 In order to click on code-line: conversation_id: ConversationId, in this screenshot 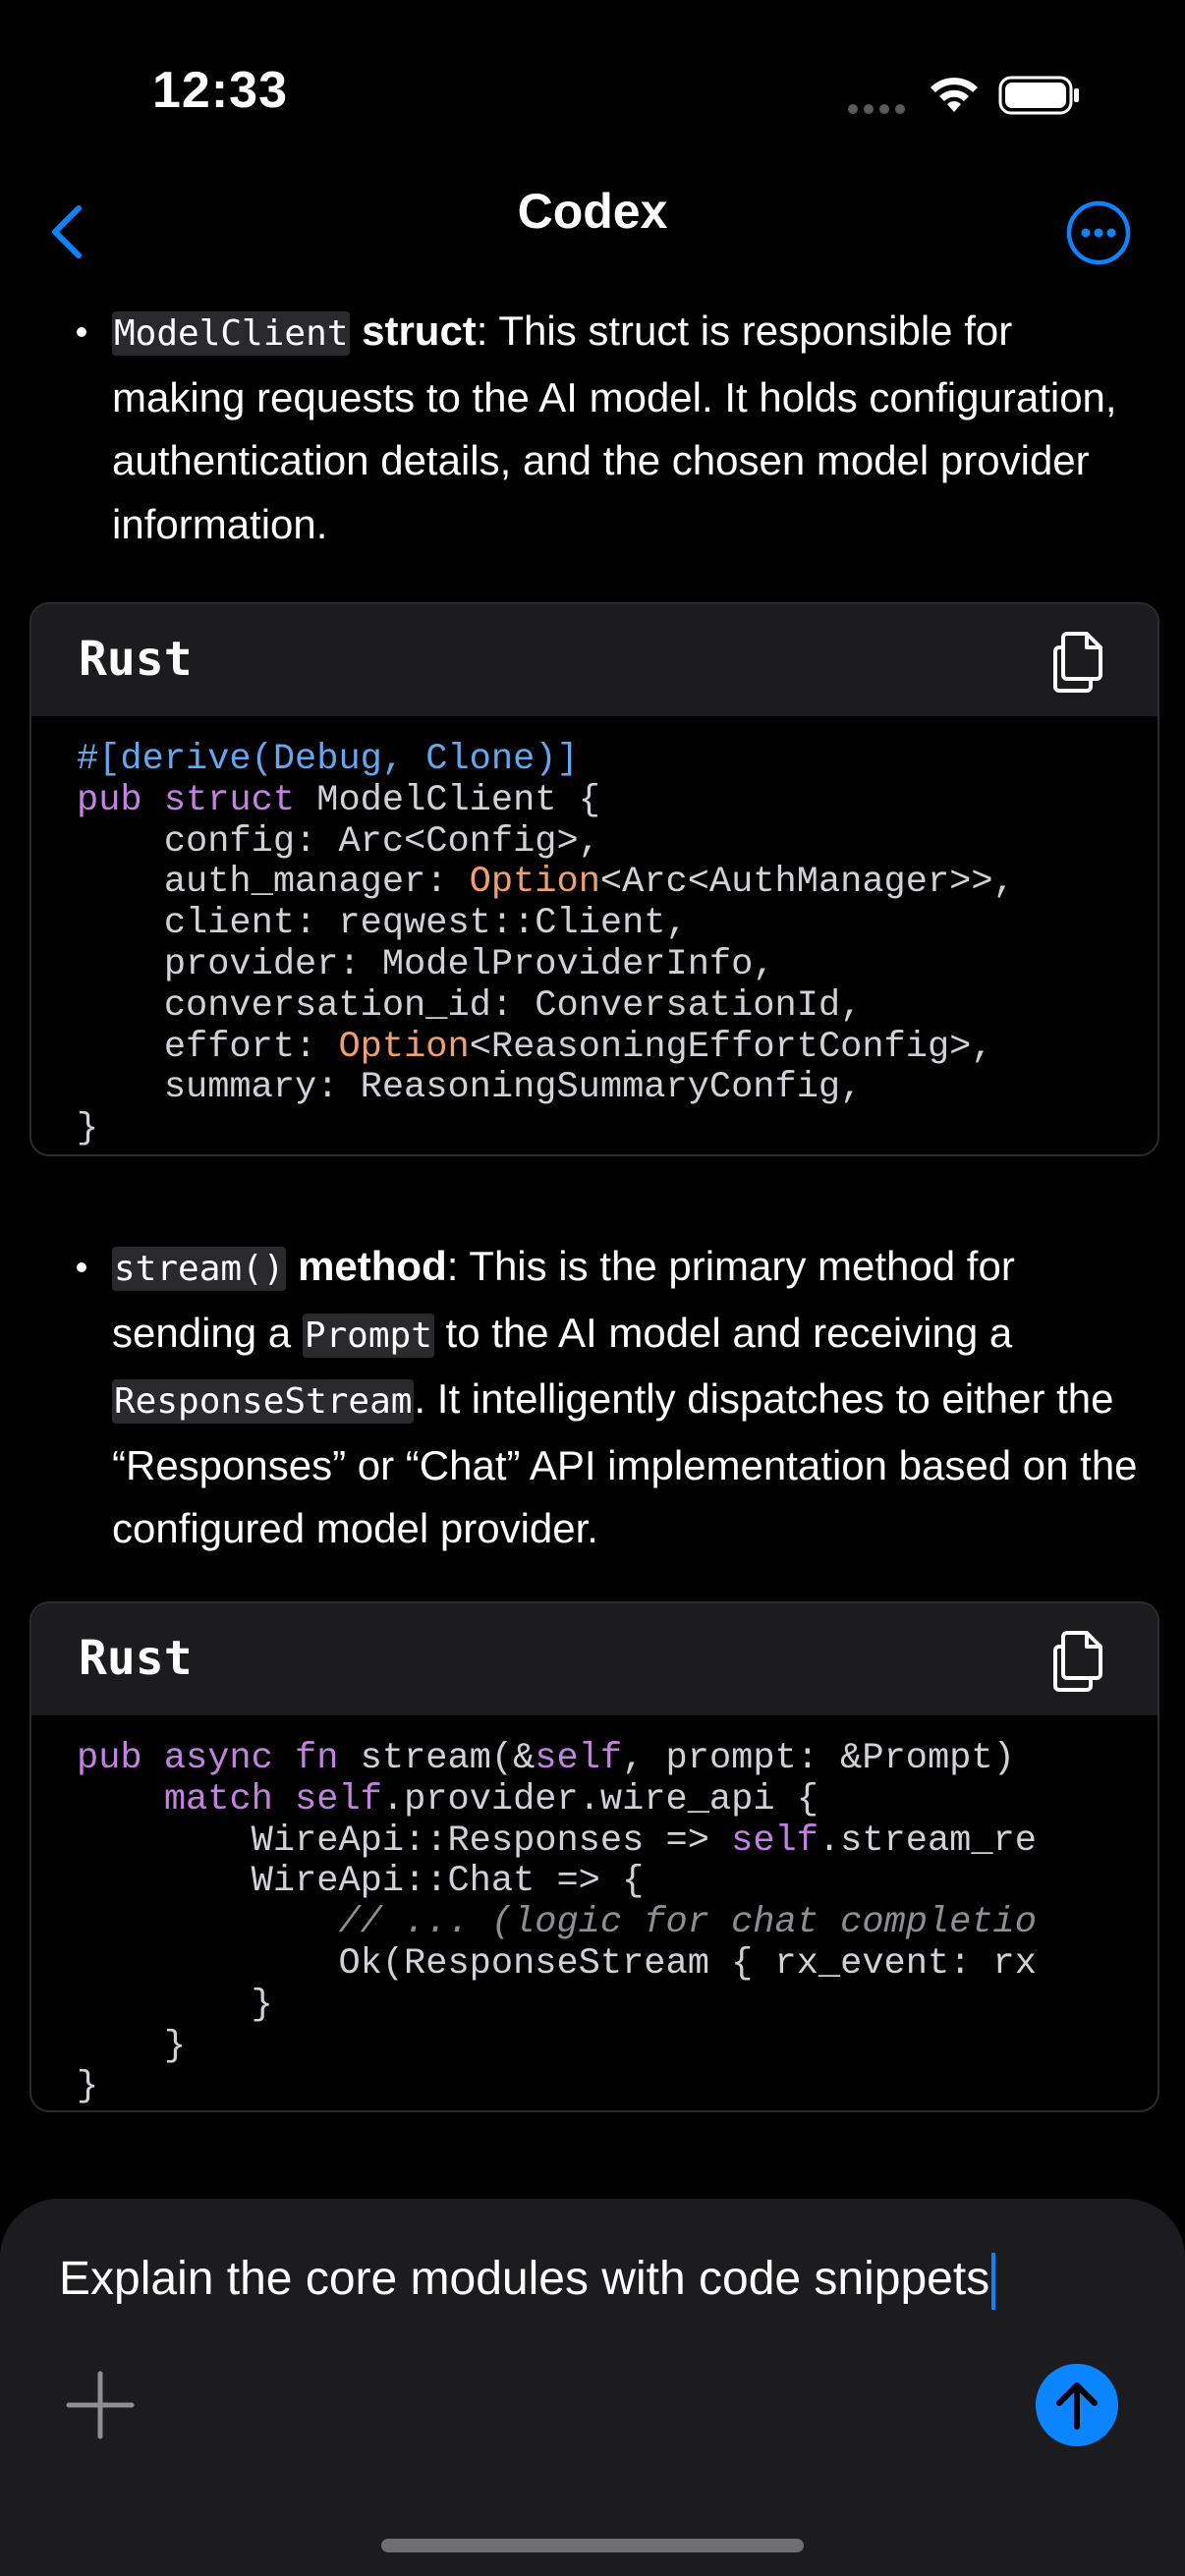, I will do `click(470, 1005)`.